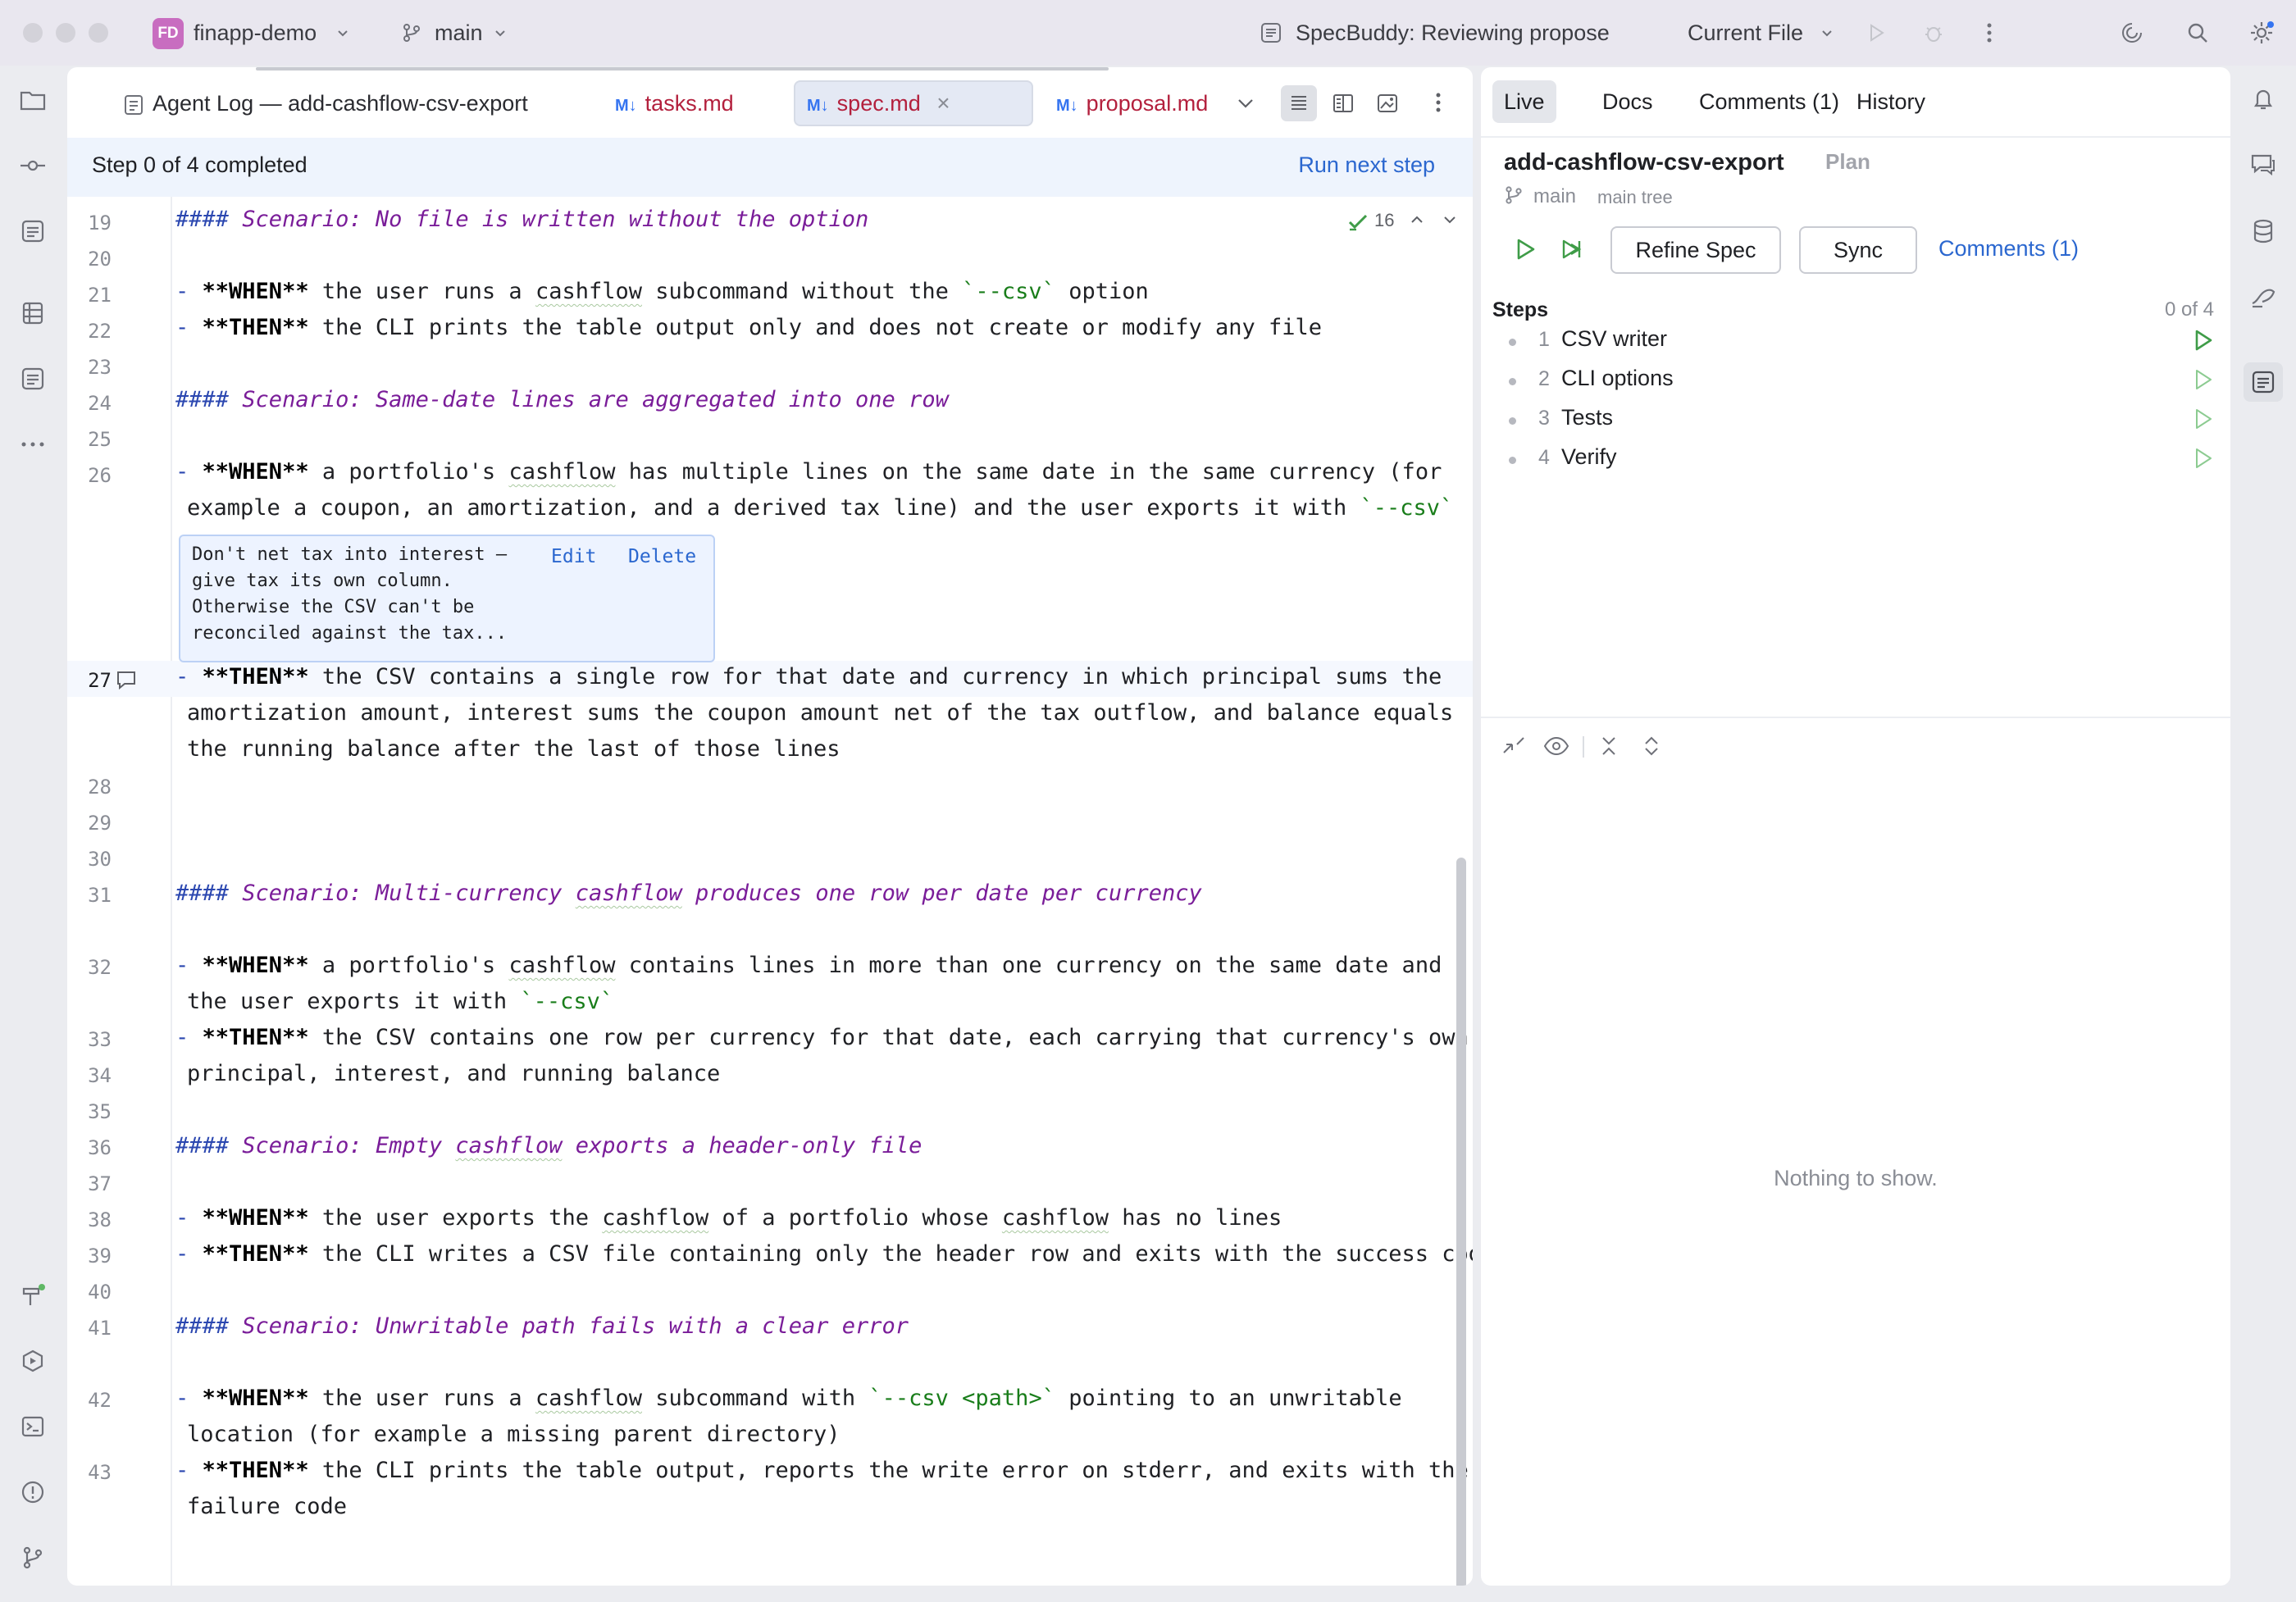  Describe the element at coordinates (1417, 220) in the screenshot. I see `previous-highlight-icon` at that location.